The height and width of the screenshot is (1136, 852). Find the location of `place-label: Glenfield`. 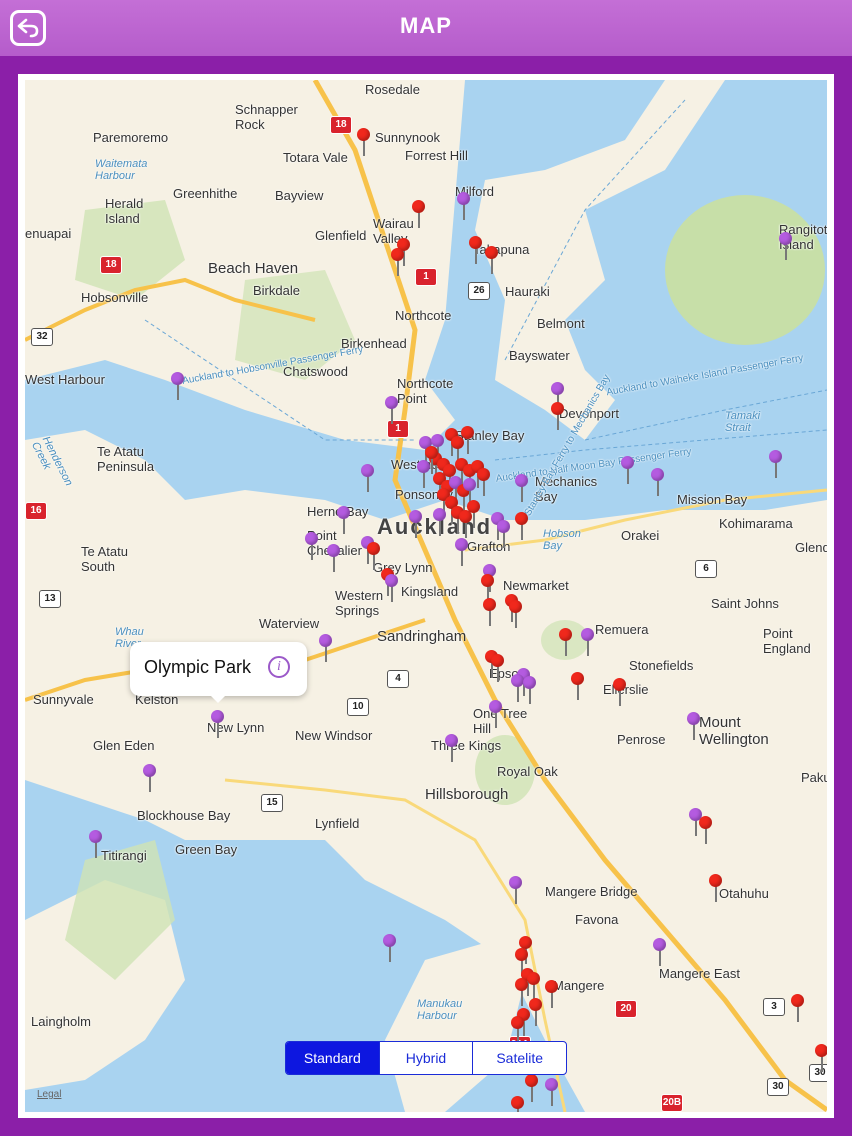

place-label: Glenfield is located at coordinates (341, 235).